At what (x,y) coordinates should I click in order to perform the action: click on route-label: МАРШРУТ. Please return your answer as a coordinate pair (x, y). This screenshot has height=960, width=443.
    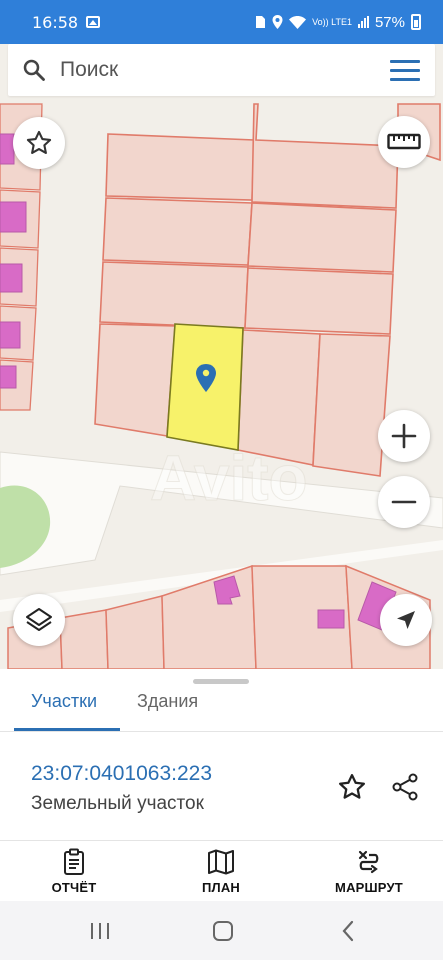
    Looking at the image, I should click on (369, 887).